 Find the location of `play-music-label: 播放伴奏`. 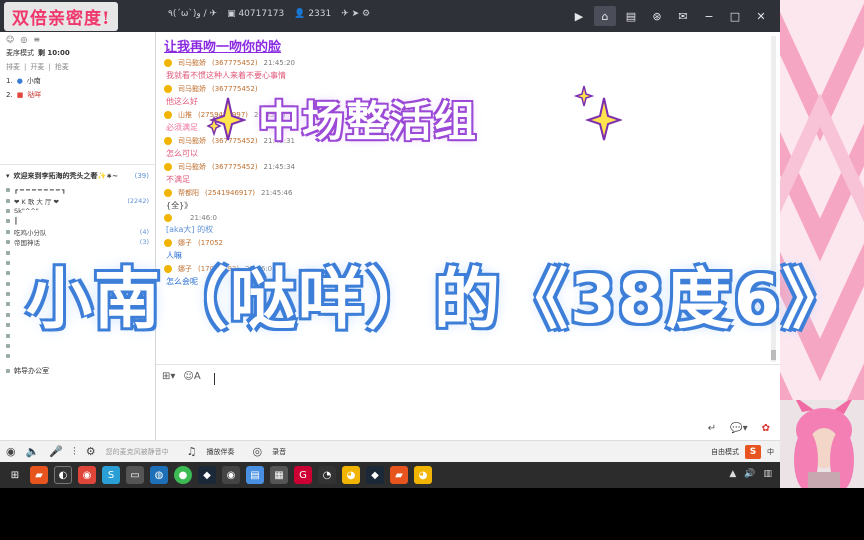

play-music-label: 播放伴奏 is located at coordinates (221, 452).